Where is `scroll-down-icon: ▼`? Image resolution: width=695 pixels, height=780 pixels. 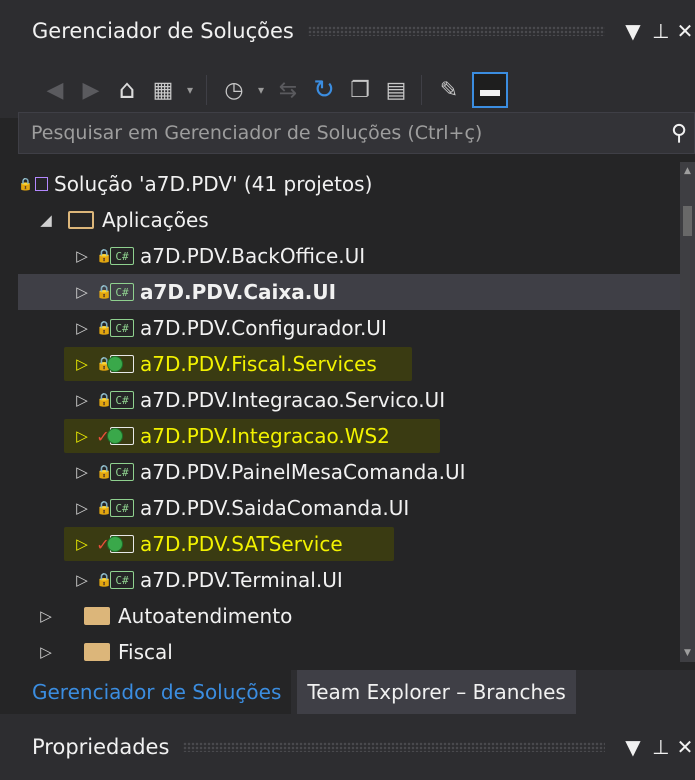 scroll-down-icon: ▼ is located at coordinates (687, 653).